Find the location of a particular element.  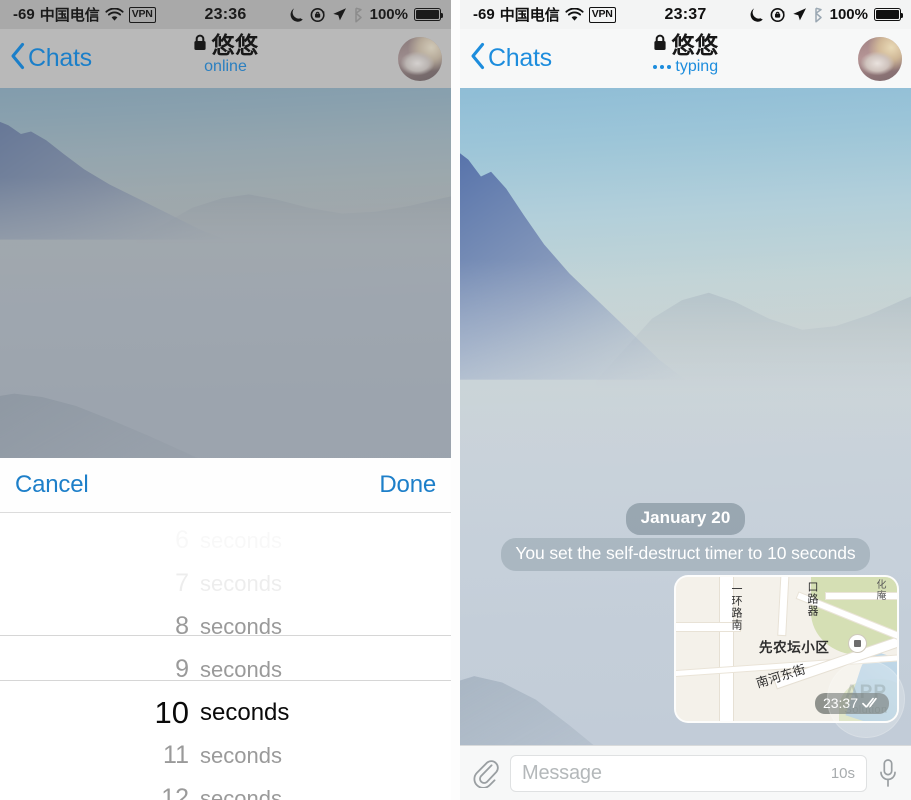

status-bar-clock: 23:37 is located at coordinates (685, 14).